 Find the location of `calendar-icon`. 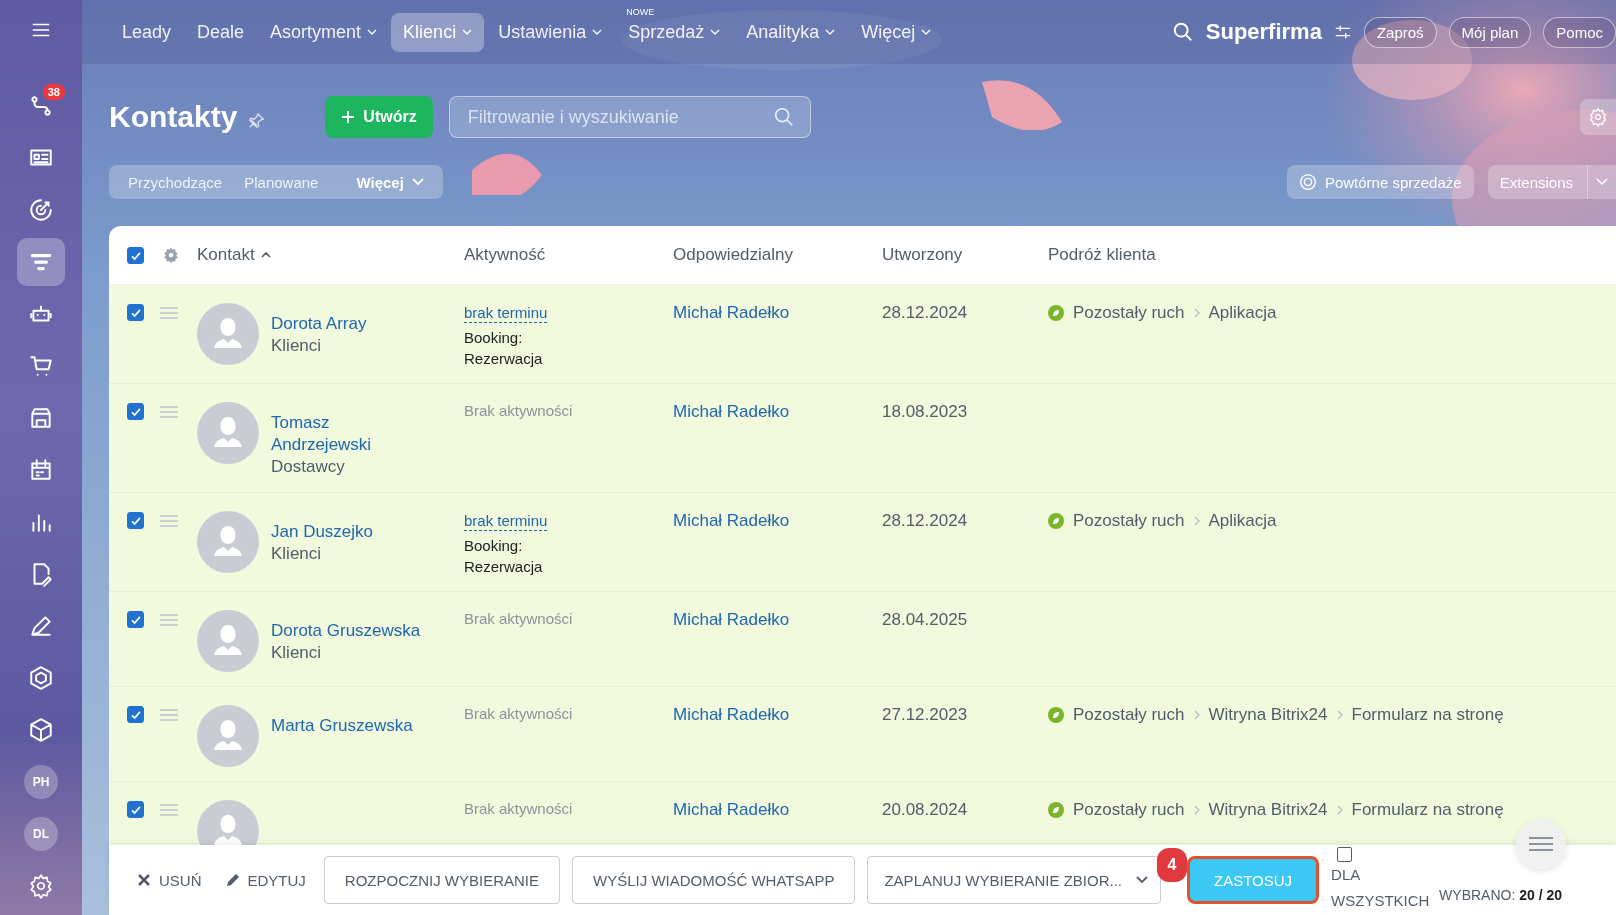

calendar-icon is located at coordinates (41, 470).